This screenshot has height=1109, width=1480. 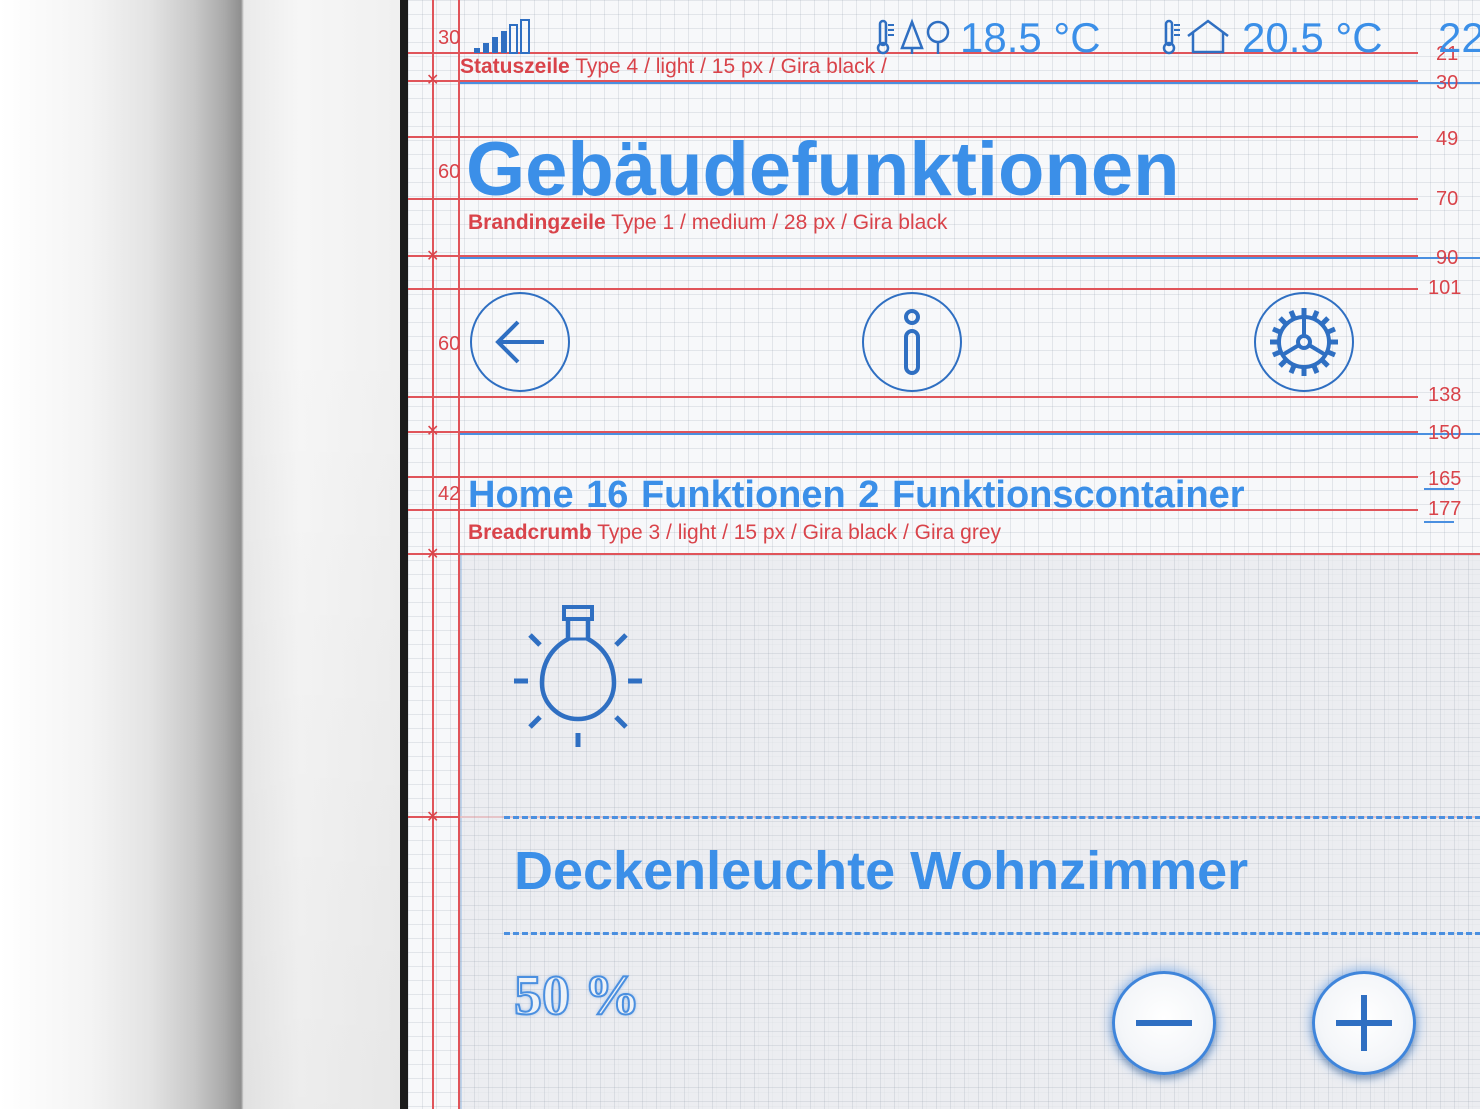 What do you see at coordinates (1459, 37) in the screenshot?
I see `status-value-cut: 22` at bounding box center [1459, 37].